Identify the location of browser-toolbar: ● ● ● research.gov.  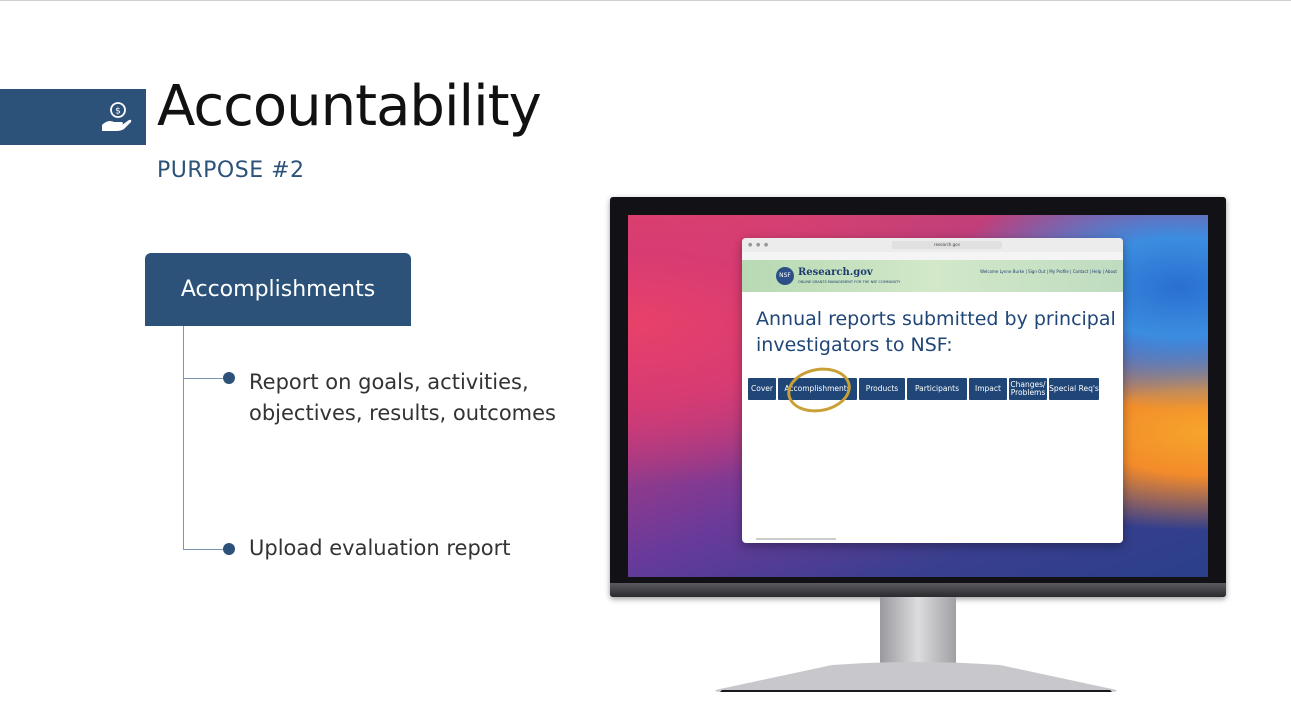
(932, 245).